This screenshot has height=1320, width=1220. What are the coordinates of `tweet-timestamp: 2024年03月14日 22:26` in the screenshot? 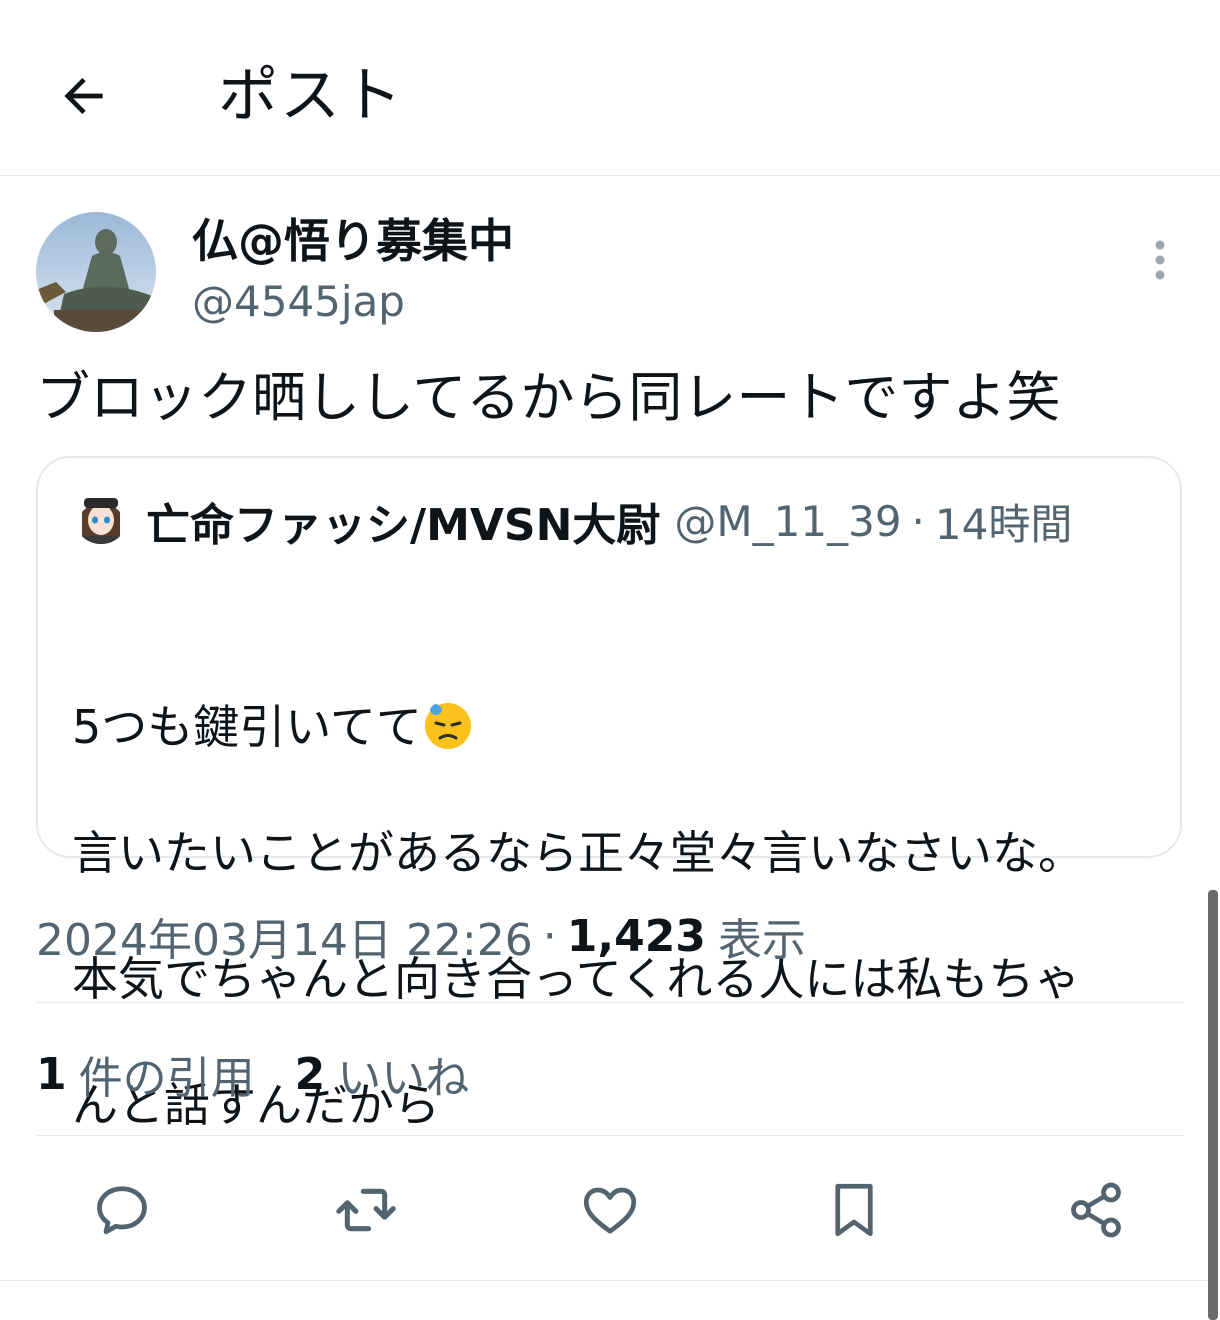 It's located at (284, 936).